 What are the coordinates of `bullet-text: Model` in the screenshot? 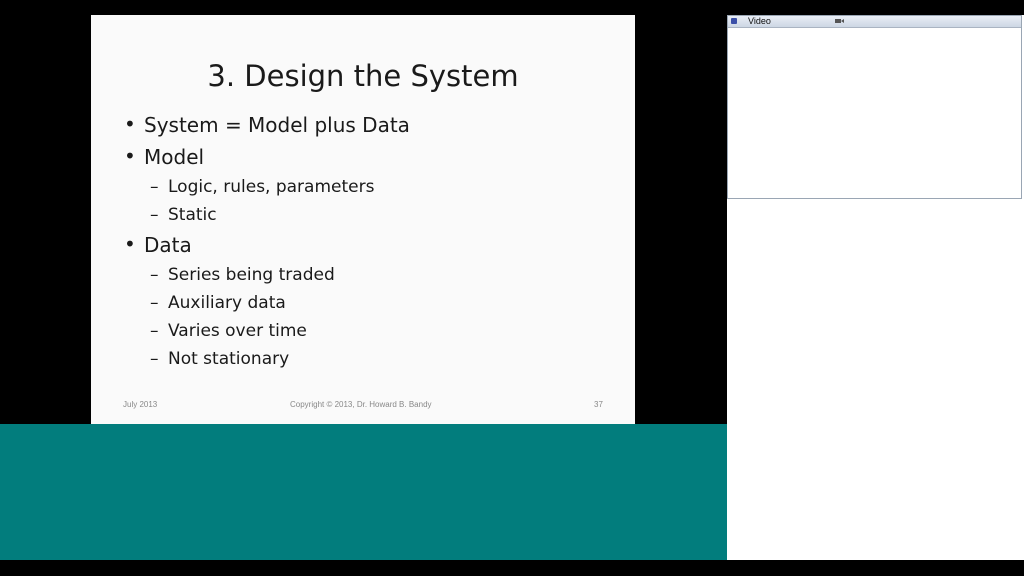 It's located at (174, 157).